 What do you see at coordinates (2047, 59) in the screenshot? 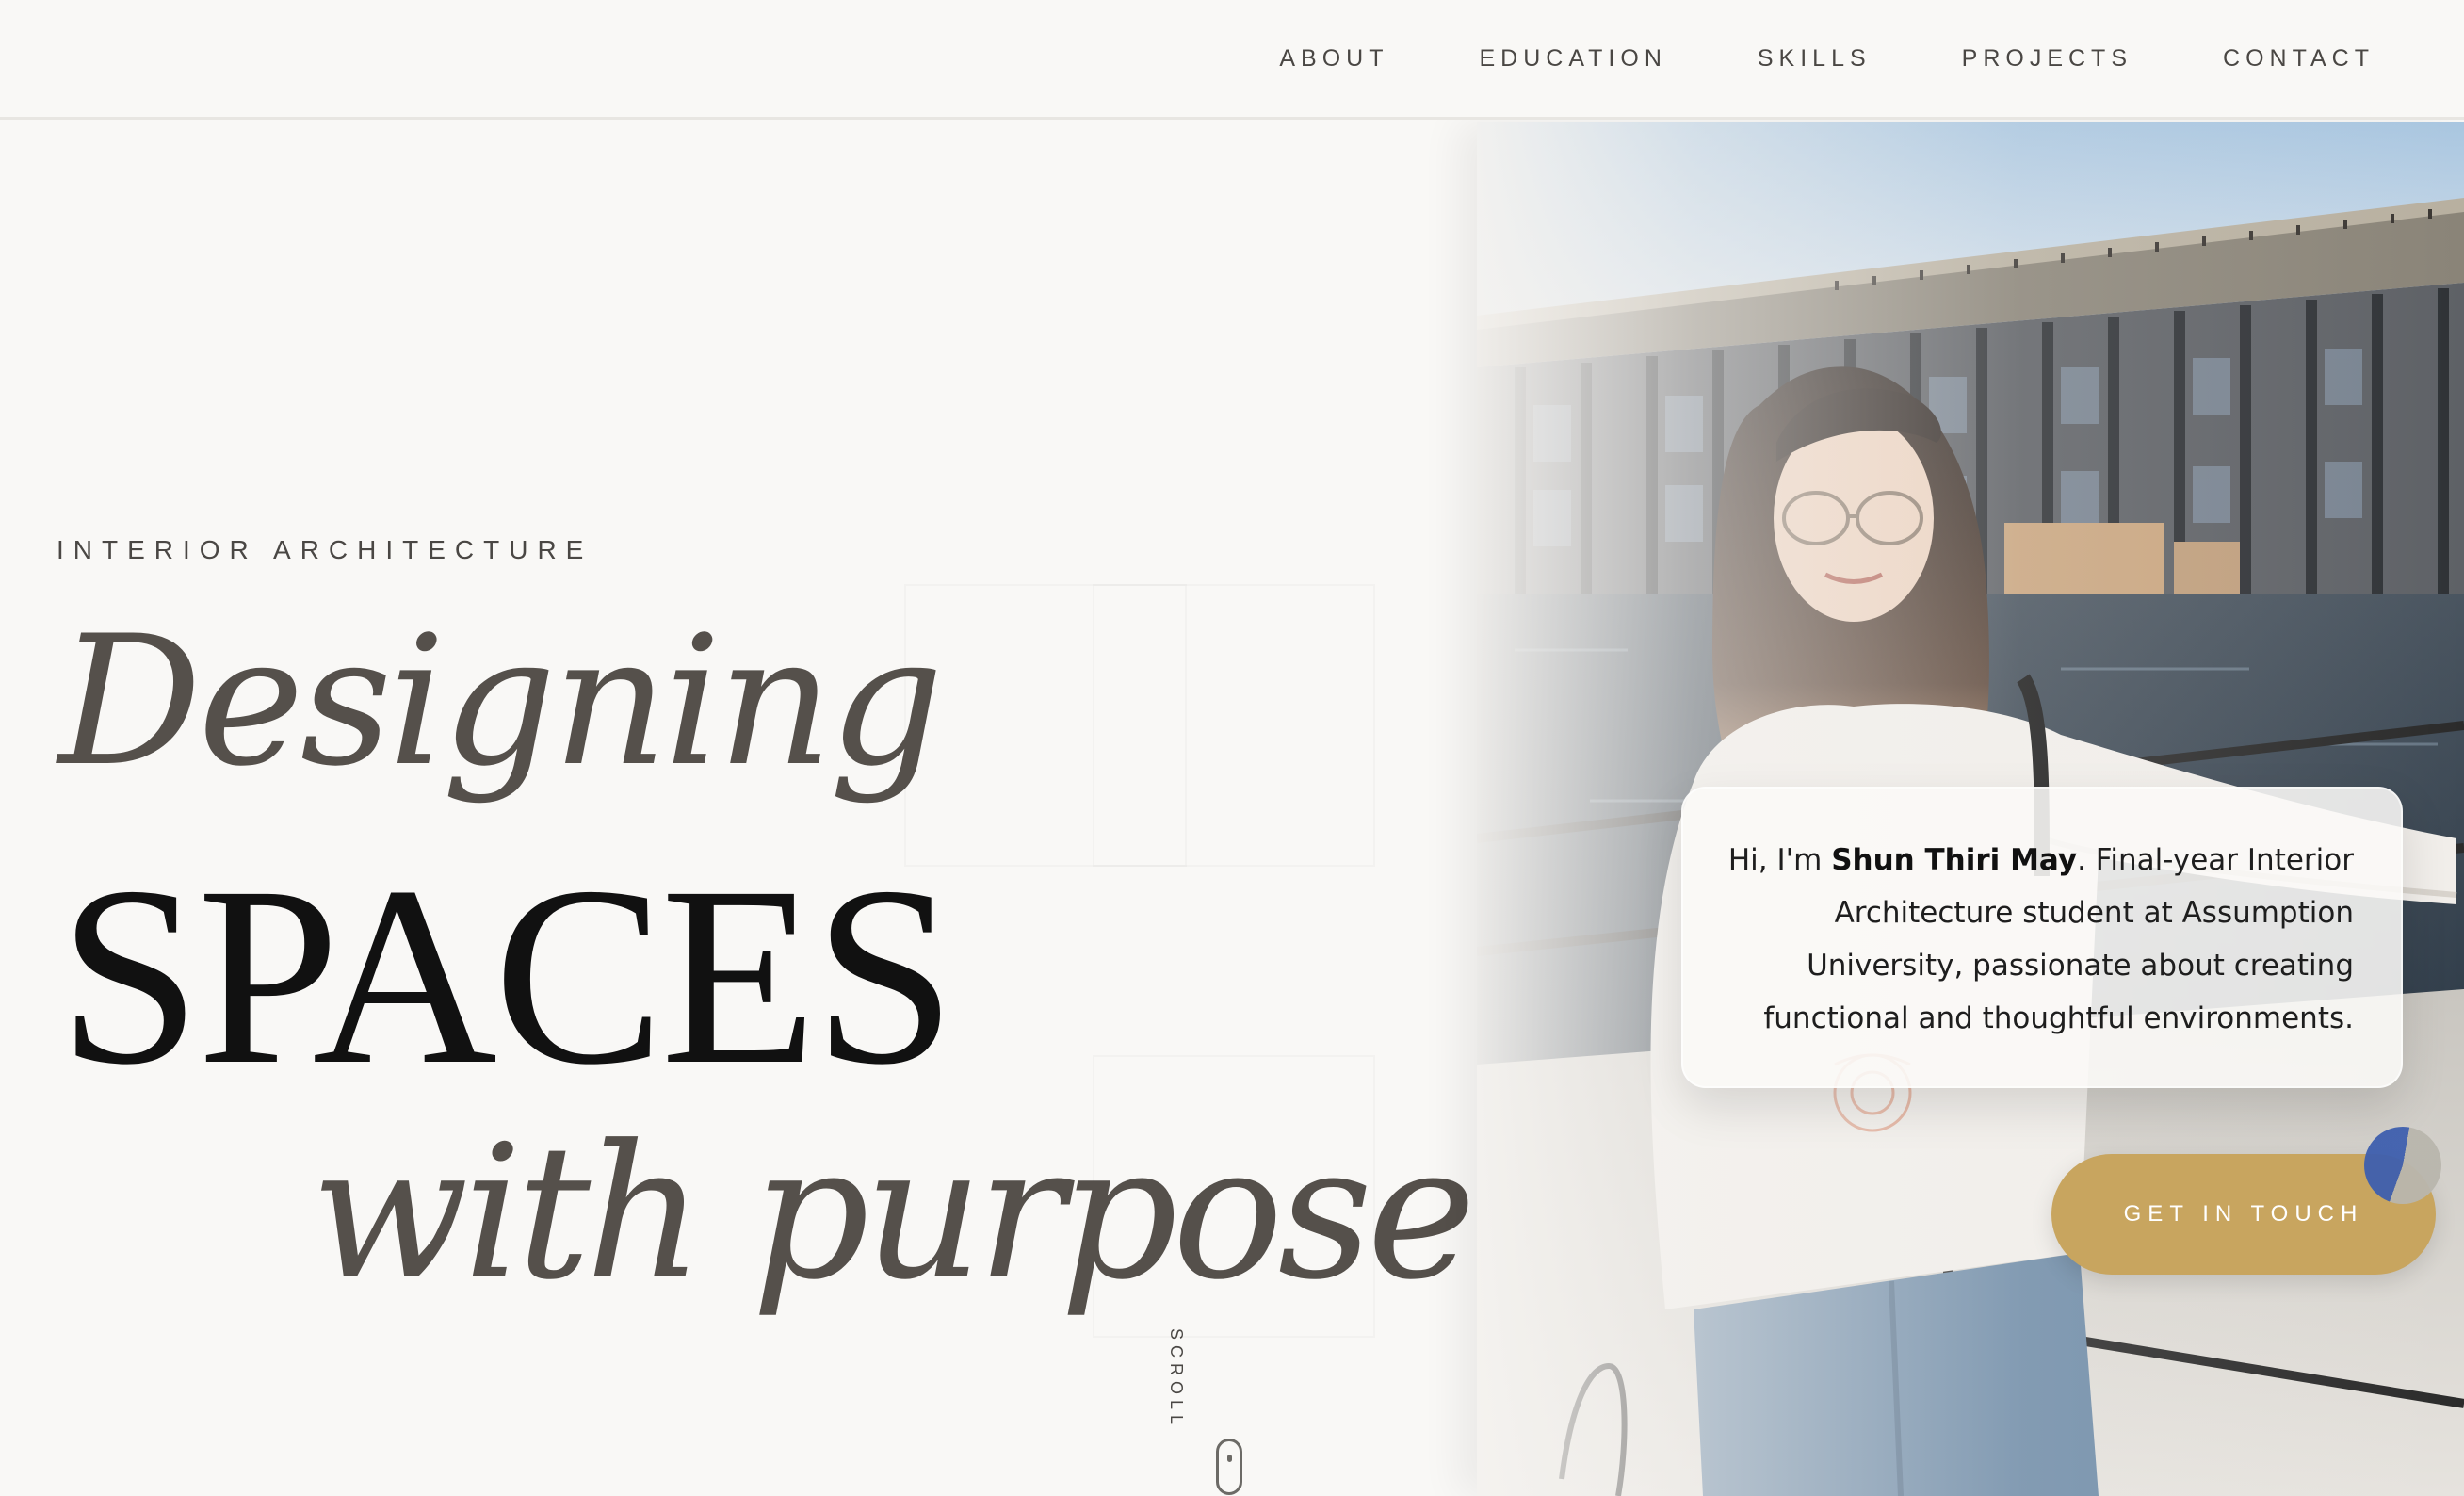
I see `nav-link-projects: PROJECTS` at bounding box center [2047, 59].